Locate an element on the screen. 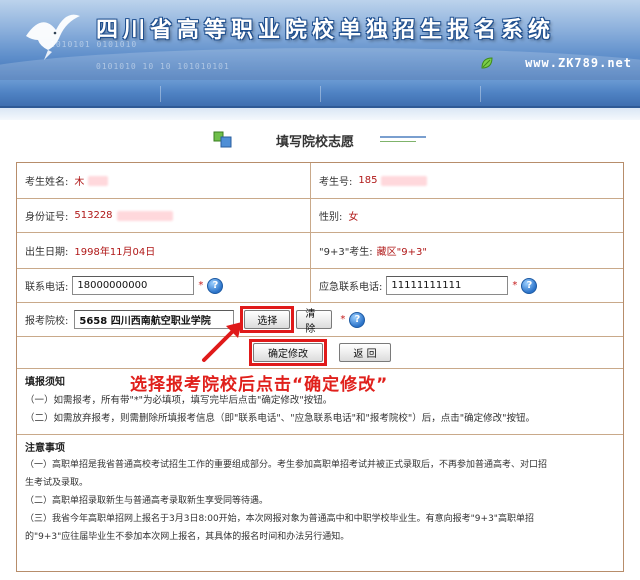 Image resolution: width=640 pixels, height=580 pixels. phone-input: 18000000000 is located at coordinates (133, 285).